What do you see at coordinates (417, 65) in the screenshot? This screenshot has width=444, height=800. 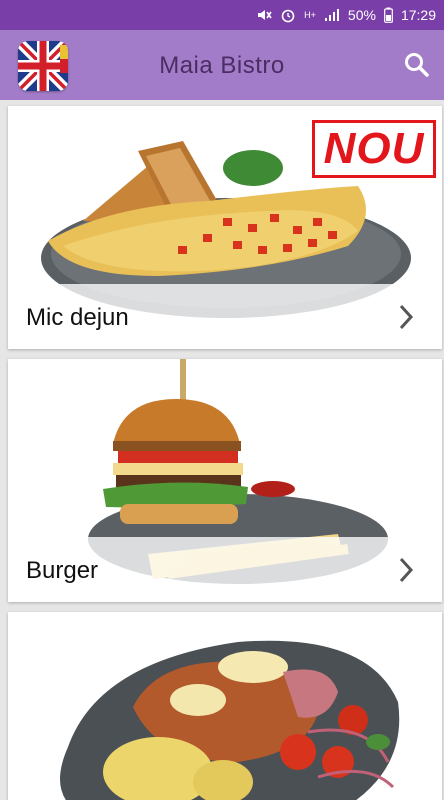 I see `search-icon` at bounding box center [417, 65].